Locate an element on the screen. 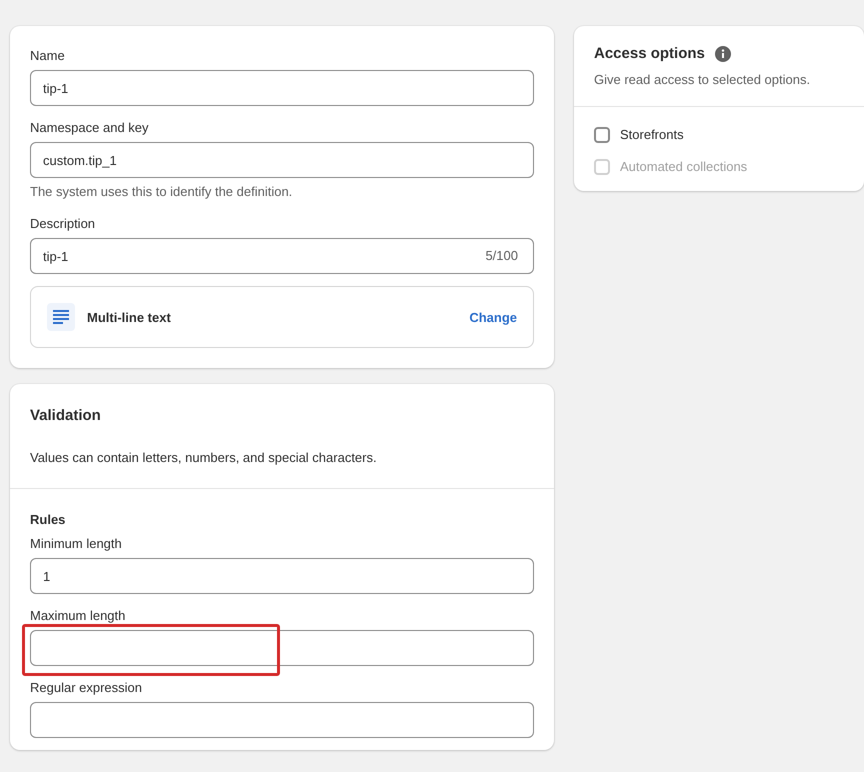 Image resolution: width=864 pixels, height=772 pixels. help-text: The system uses this to identify the definition. is located at coordinates (162, 192).